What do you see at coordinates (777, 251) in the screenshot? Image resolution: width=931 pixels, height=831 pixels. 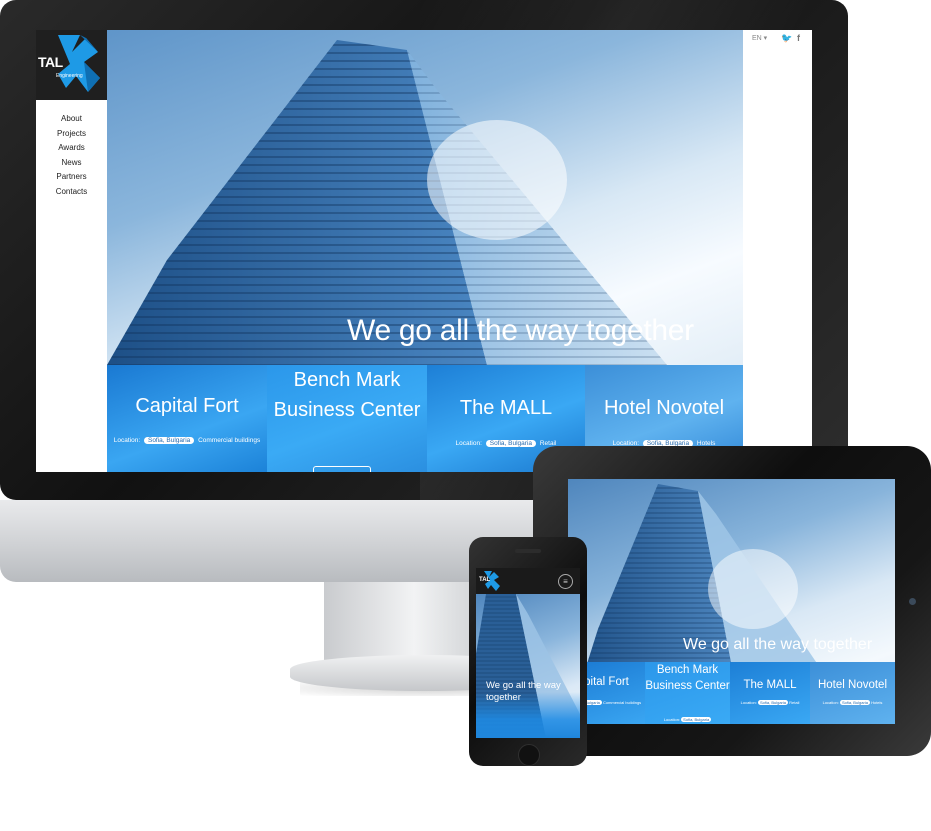 I see `right-strip` at bounding box center [777, 251].